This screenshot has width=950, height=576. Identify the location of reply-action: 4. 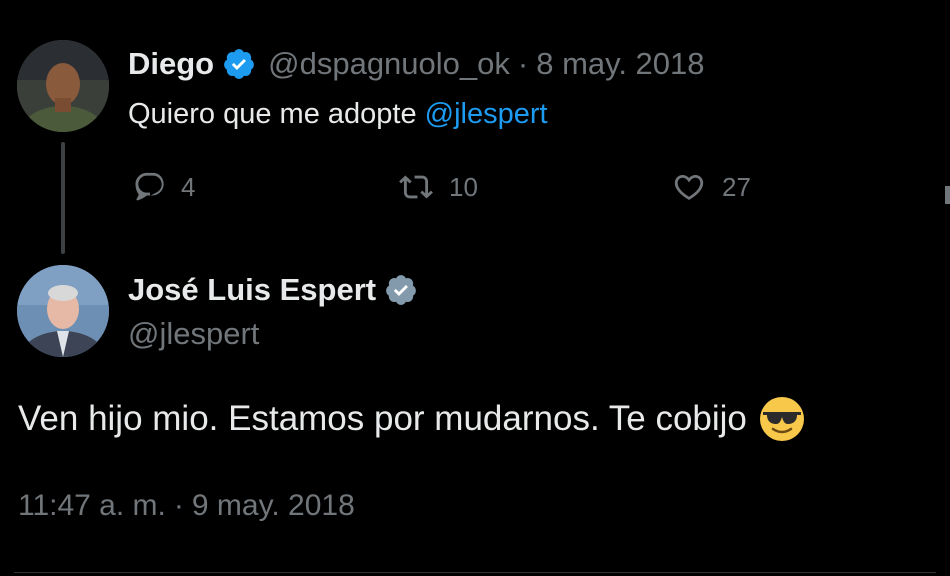
(164, 187).